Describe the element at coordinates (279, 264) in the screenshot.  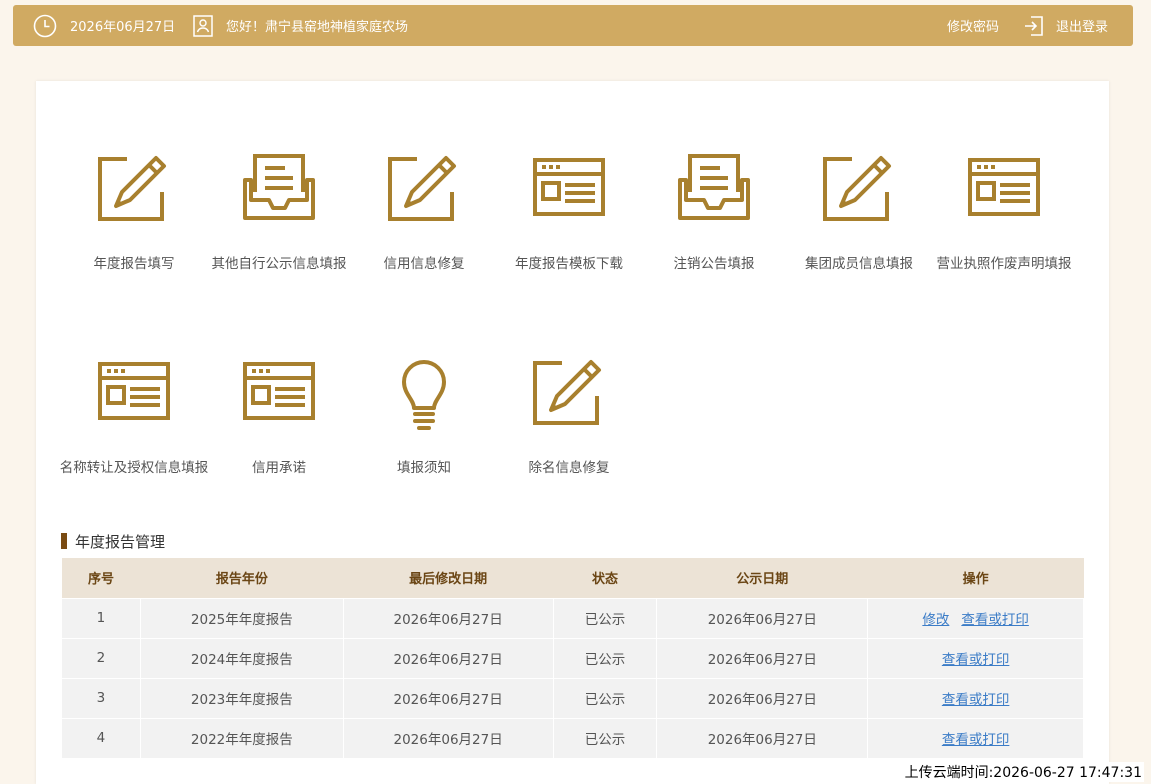
I see `tile-label: 其他自行公示信息填报` at that location.